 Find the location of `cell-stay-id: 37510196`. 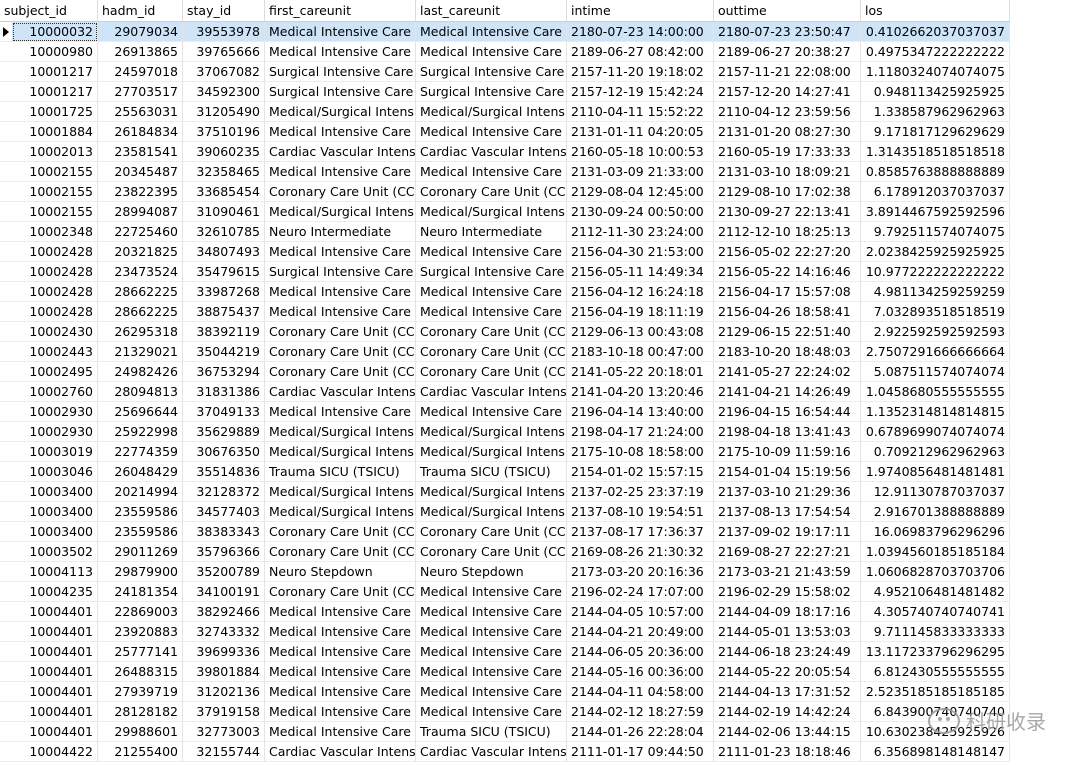

cell-stay-id: 37510196 is located at coordinates (224, 132).